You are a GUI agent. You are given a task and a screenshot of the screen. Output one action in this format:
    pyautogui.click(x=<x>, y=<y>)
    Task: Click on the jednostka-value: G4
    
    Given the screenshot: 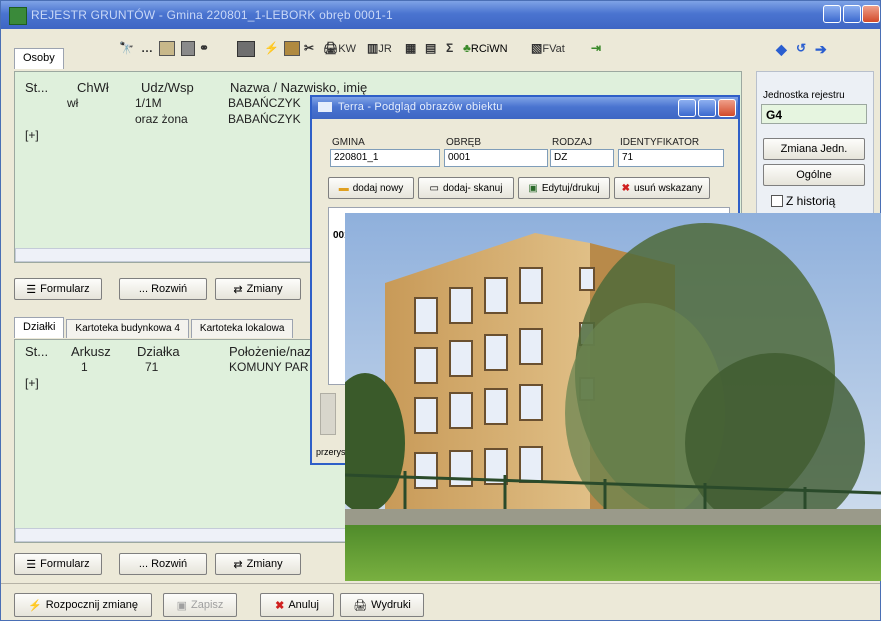 What is the action you would take?
    pyautogui.click(x=814, y=114)
    